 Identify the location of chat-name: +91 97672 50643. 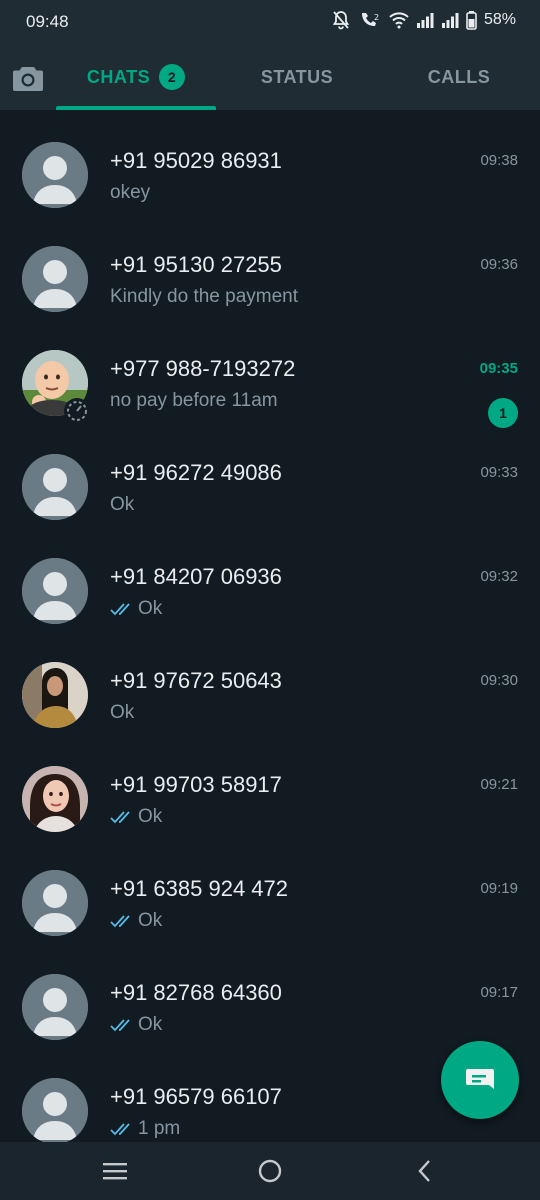
(196, 680).